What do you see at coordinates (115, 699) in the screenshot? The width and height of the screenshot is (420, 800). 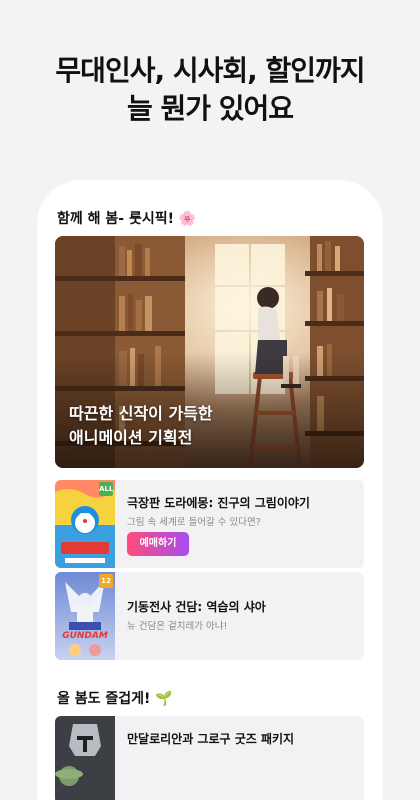 I see `section-title-spring-fun: 올 봄도 즐겁게! 🌱` at bounding box center [115, 699].